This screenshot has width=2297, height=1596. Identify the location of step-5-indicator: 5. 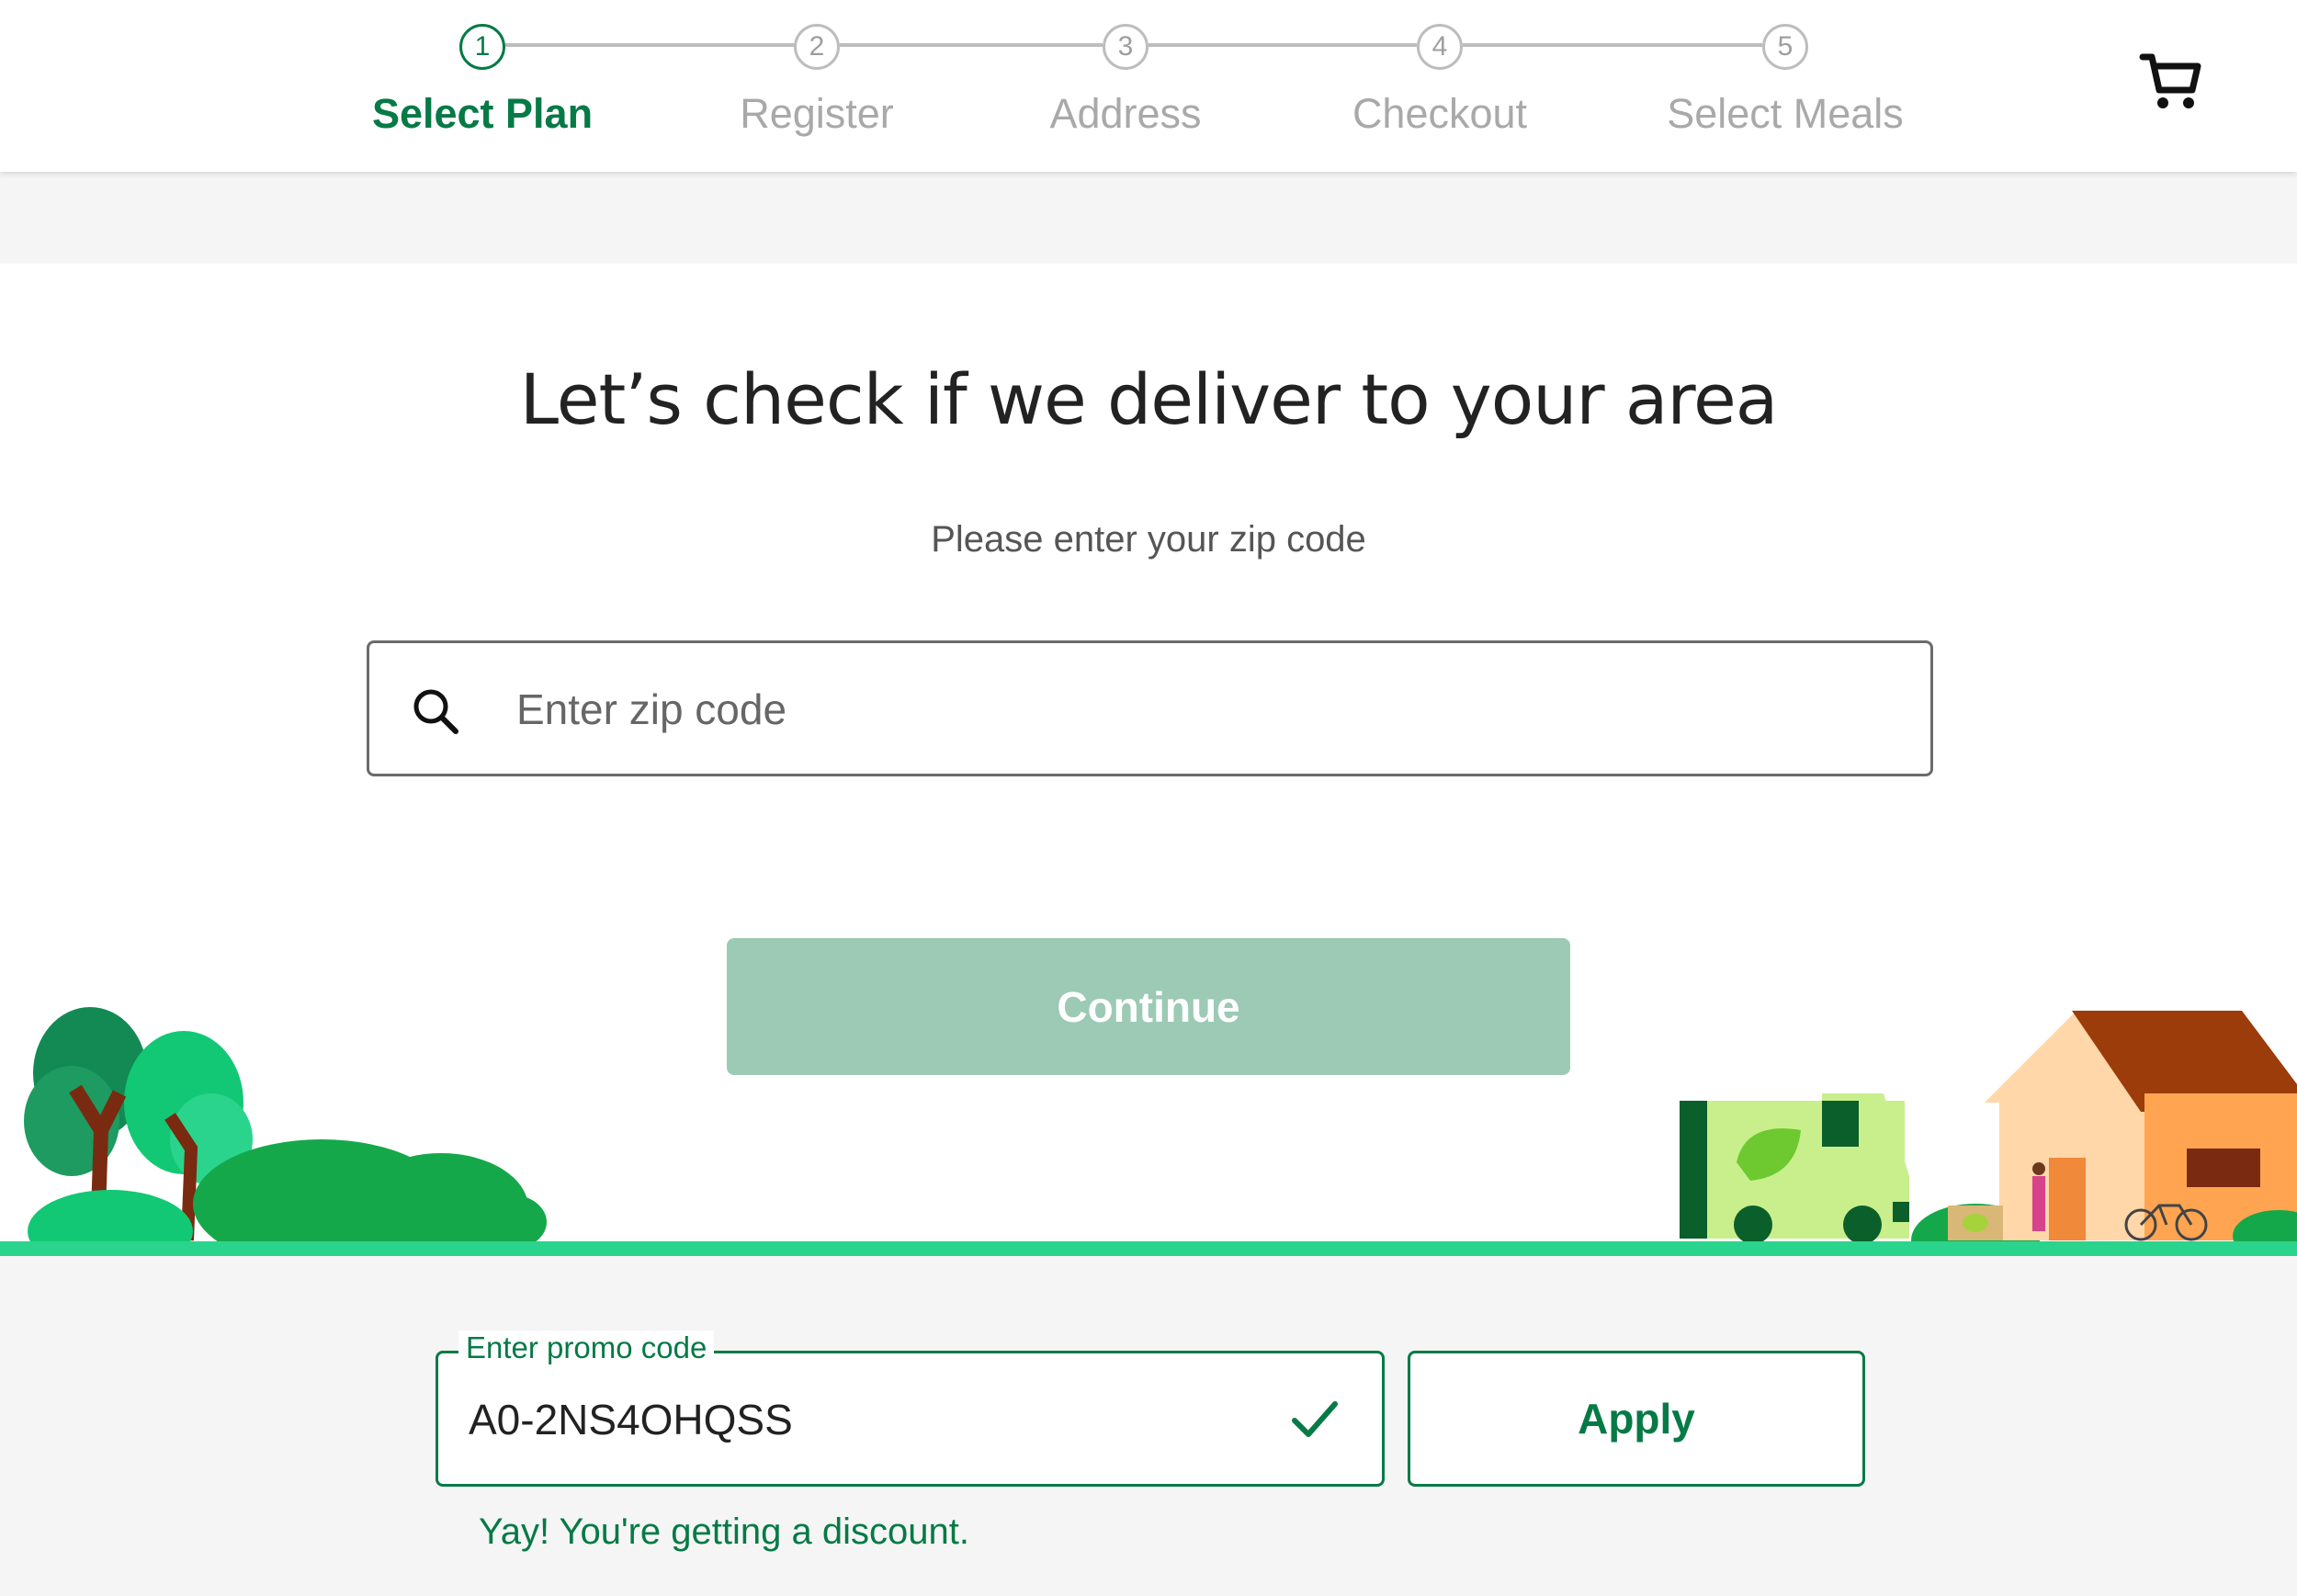
(1785, 47).